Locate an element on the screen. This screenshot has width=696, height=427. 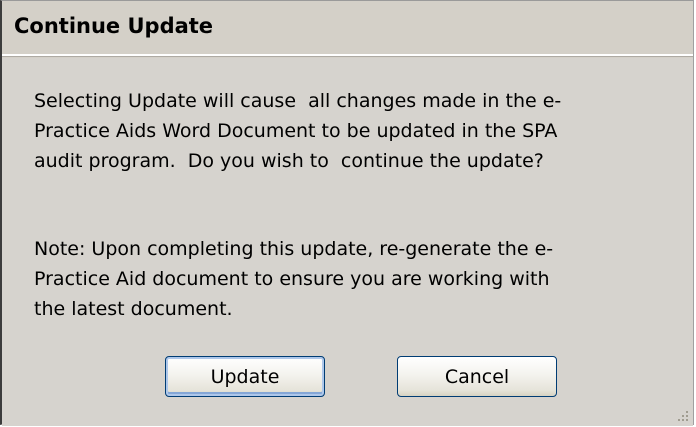
resize-grip-icon is located at coordinates (684, 417).